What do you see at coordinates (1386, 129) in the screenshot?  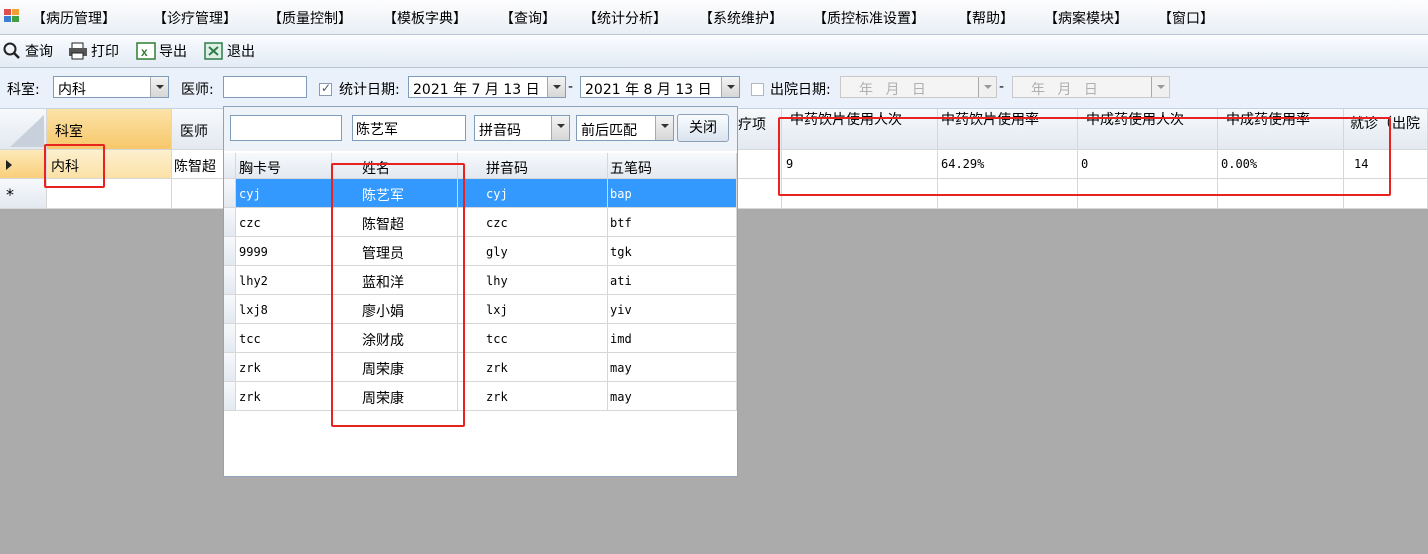 I see `col-header-visits: 就诊（出院` at bounding box center [1386, 129].